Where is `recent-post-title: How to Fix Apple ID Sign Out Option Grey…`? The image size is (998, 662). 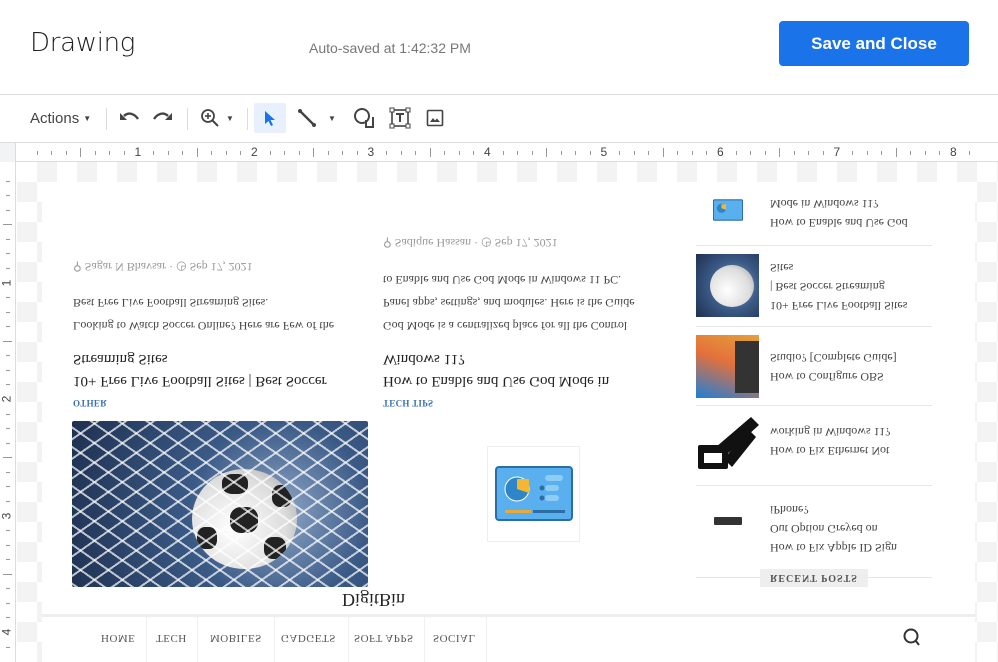 recent-post-title: How to Fix Apple ID Sign Out Option Grey… is located at coordinates (852, 528).